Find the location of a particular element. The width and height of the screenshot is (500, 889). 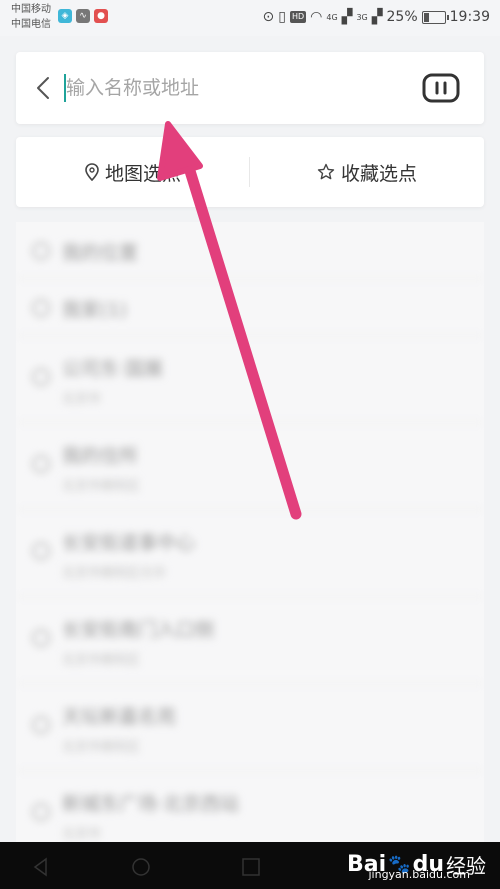

star-icon is located at coordinates (326, 171).